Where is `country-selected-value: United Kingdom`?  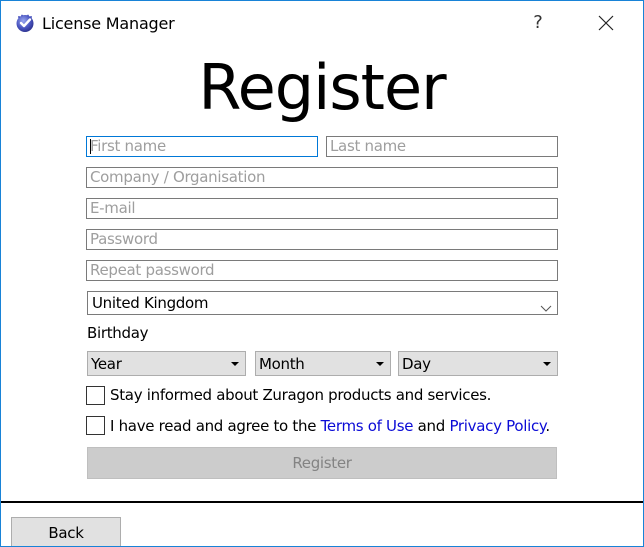
country-selected-value: United Kingdom is located at coordinates (150, 303).